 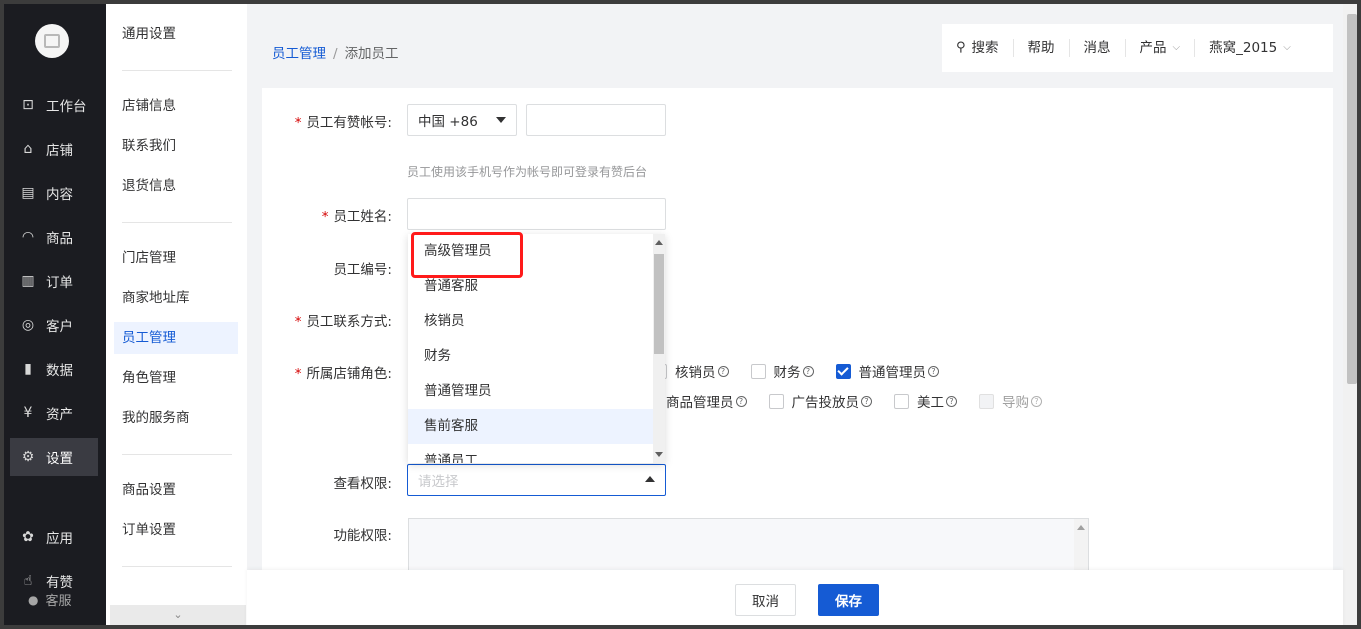 What do you see at coordinates (176, 530) in the screenshot?
I see `subnav-item-10: 订单设置` at bounding box center [176, 530].